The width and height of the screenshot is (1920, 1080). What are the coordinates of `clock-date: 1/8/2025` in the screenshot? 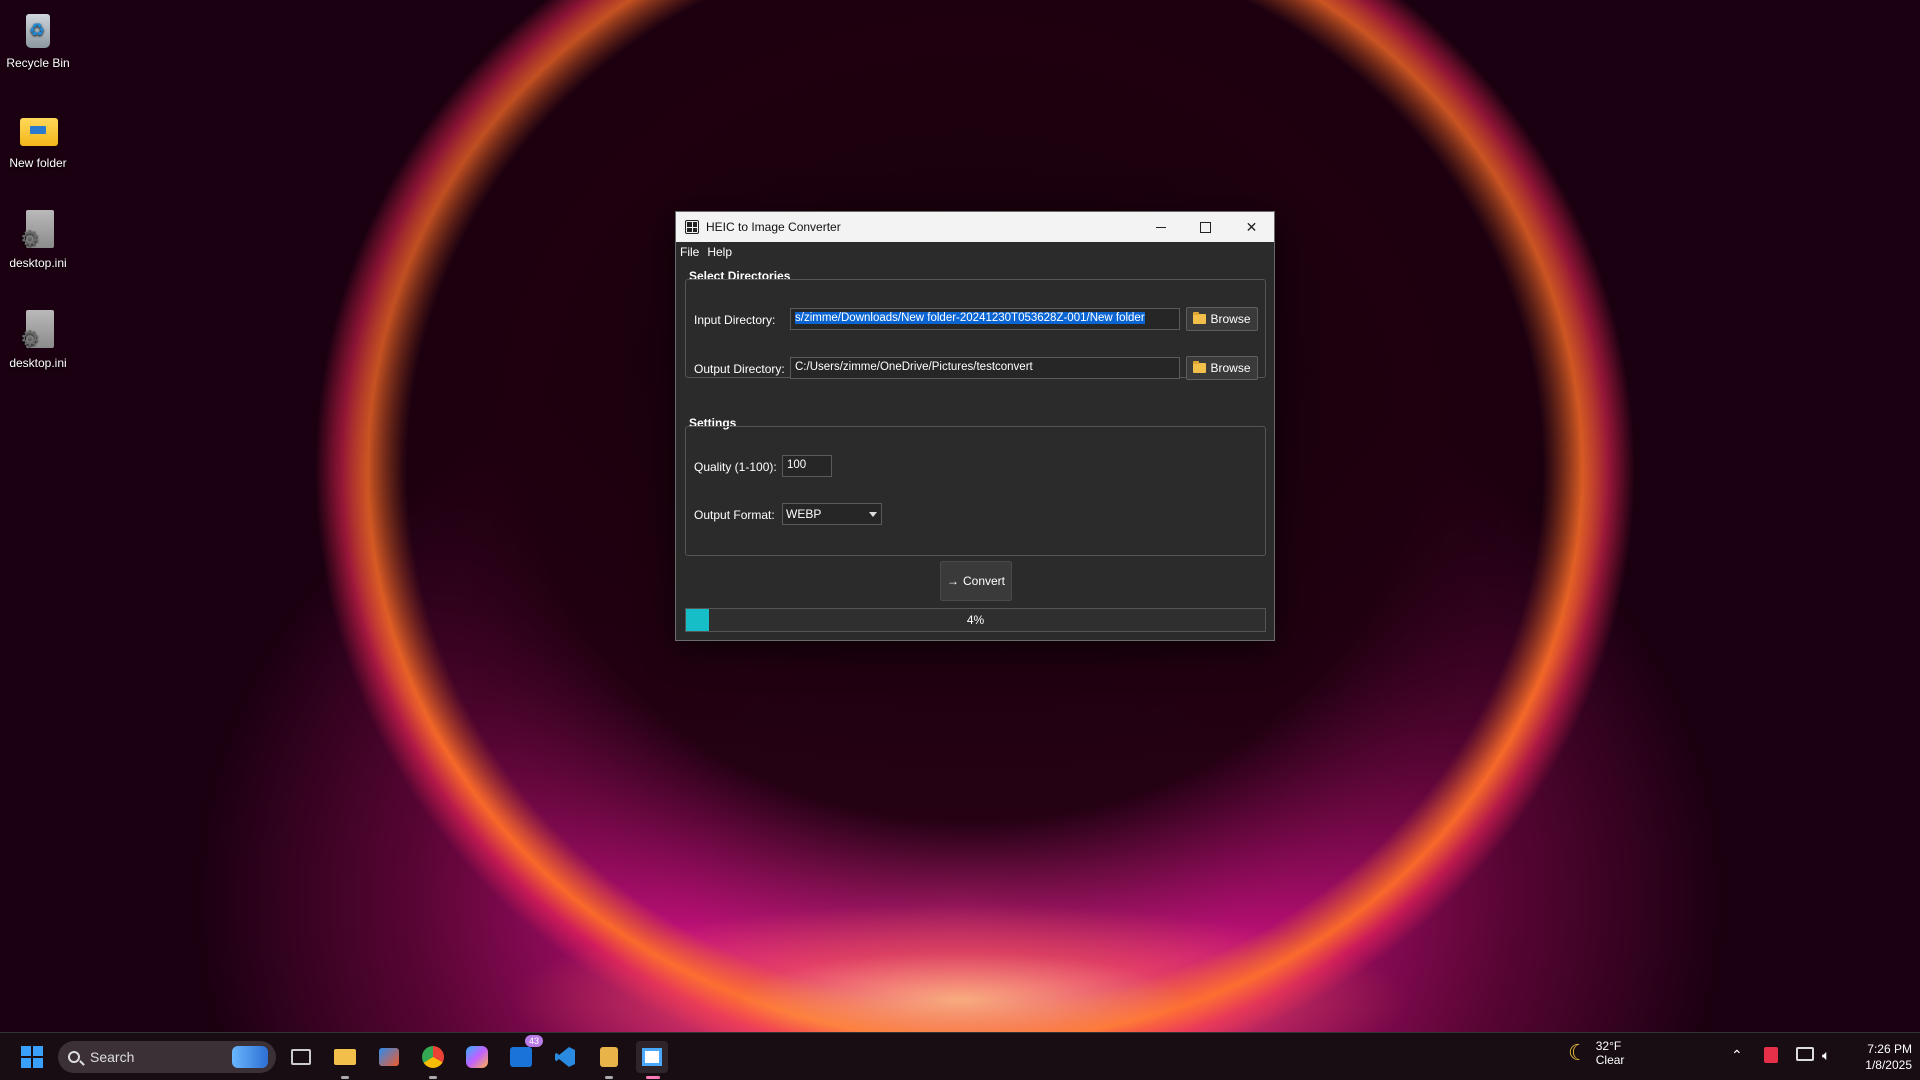 It's located at (1888, 1065).